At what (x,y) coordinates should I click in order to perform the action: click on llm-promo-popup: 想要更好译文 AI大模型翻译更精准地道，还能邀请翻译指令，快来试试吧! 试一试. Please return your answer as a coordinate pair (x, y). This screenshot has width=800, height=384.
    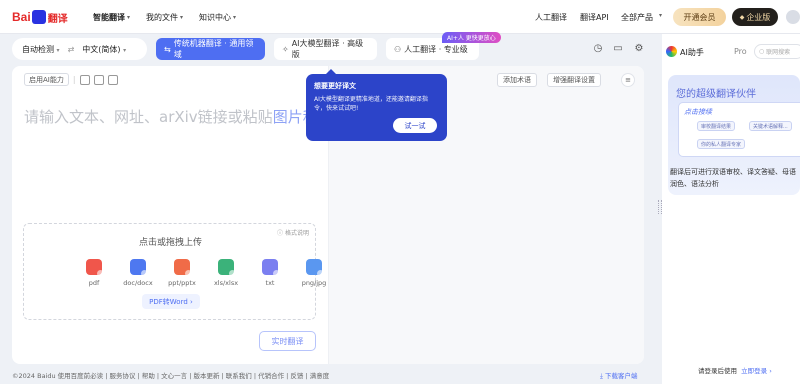
    Looking at the image, I should click on (376, 105).